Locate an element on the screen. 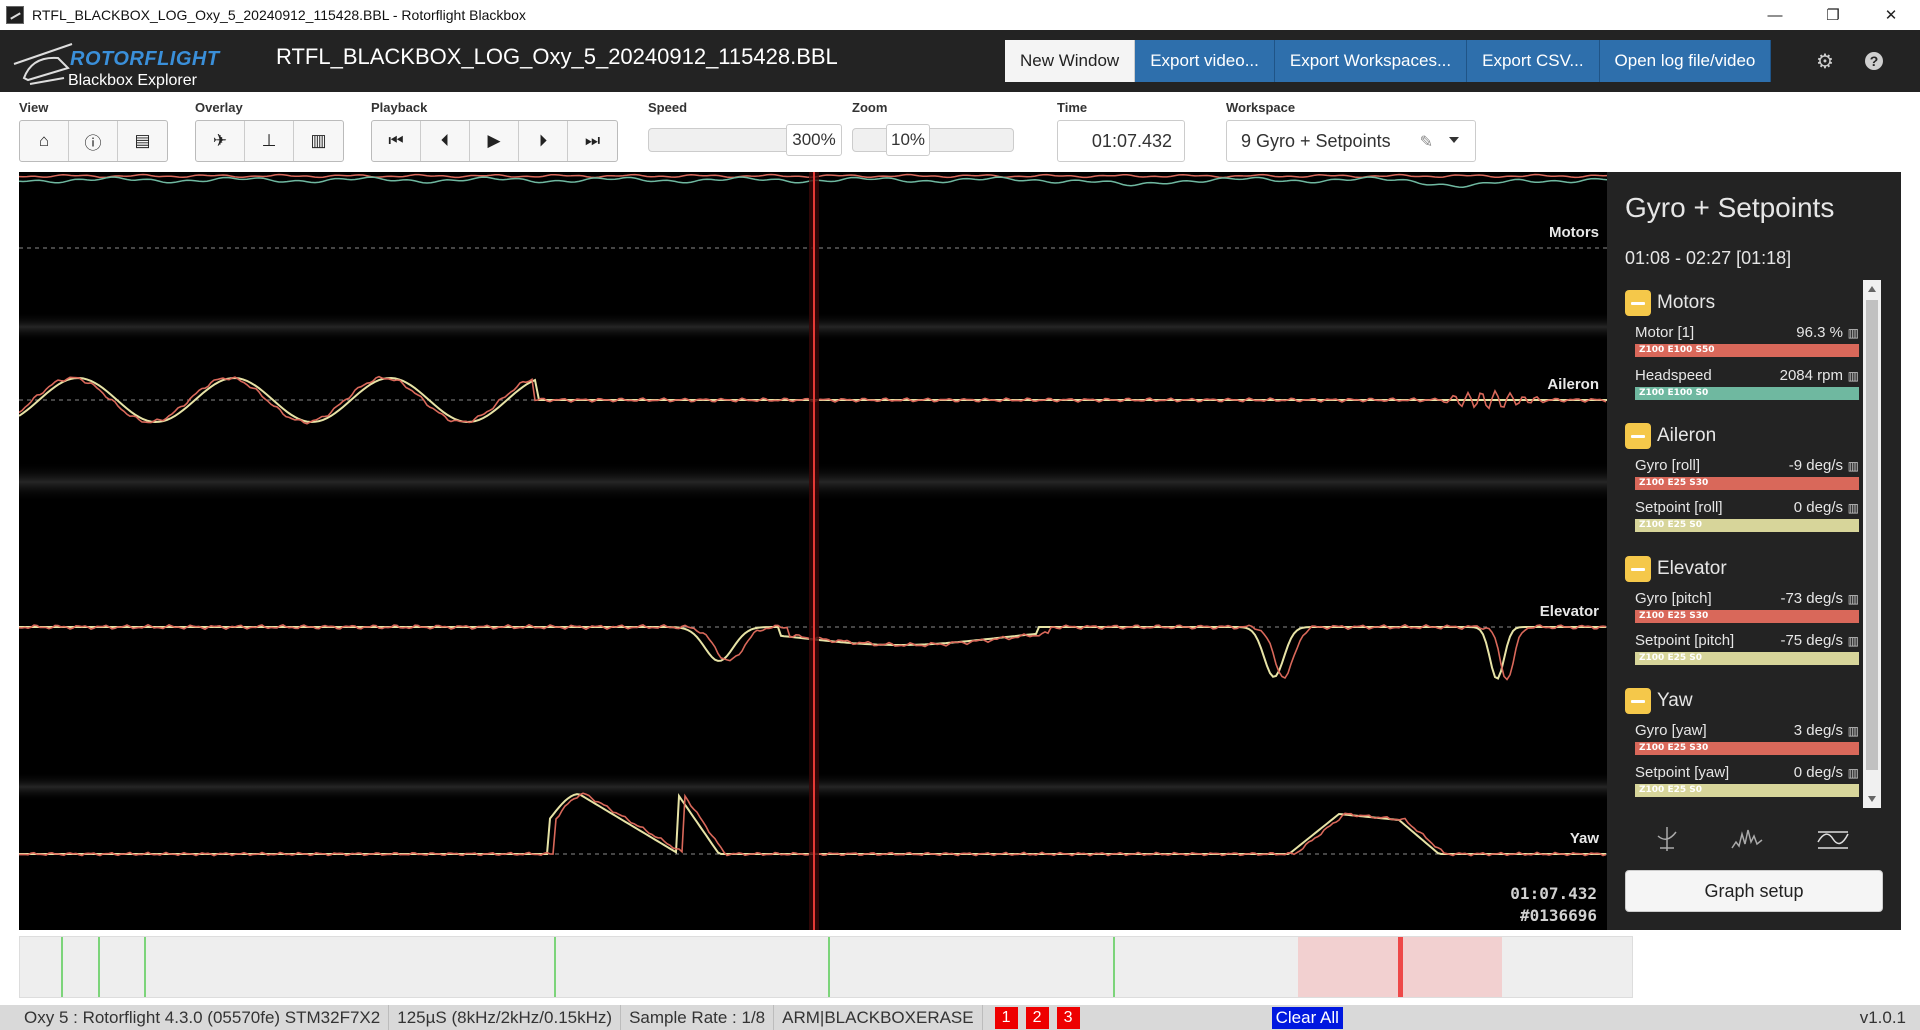 The height and width of the screenshot is (1030, 1920). zoom-value: 10% is located at coordinates (908, 140).